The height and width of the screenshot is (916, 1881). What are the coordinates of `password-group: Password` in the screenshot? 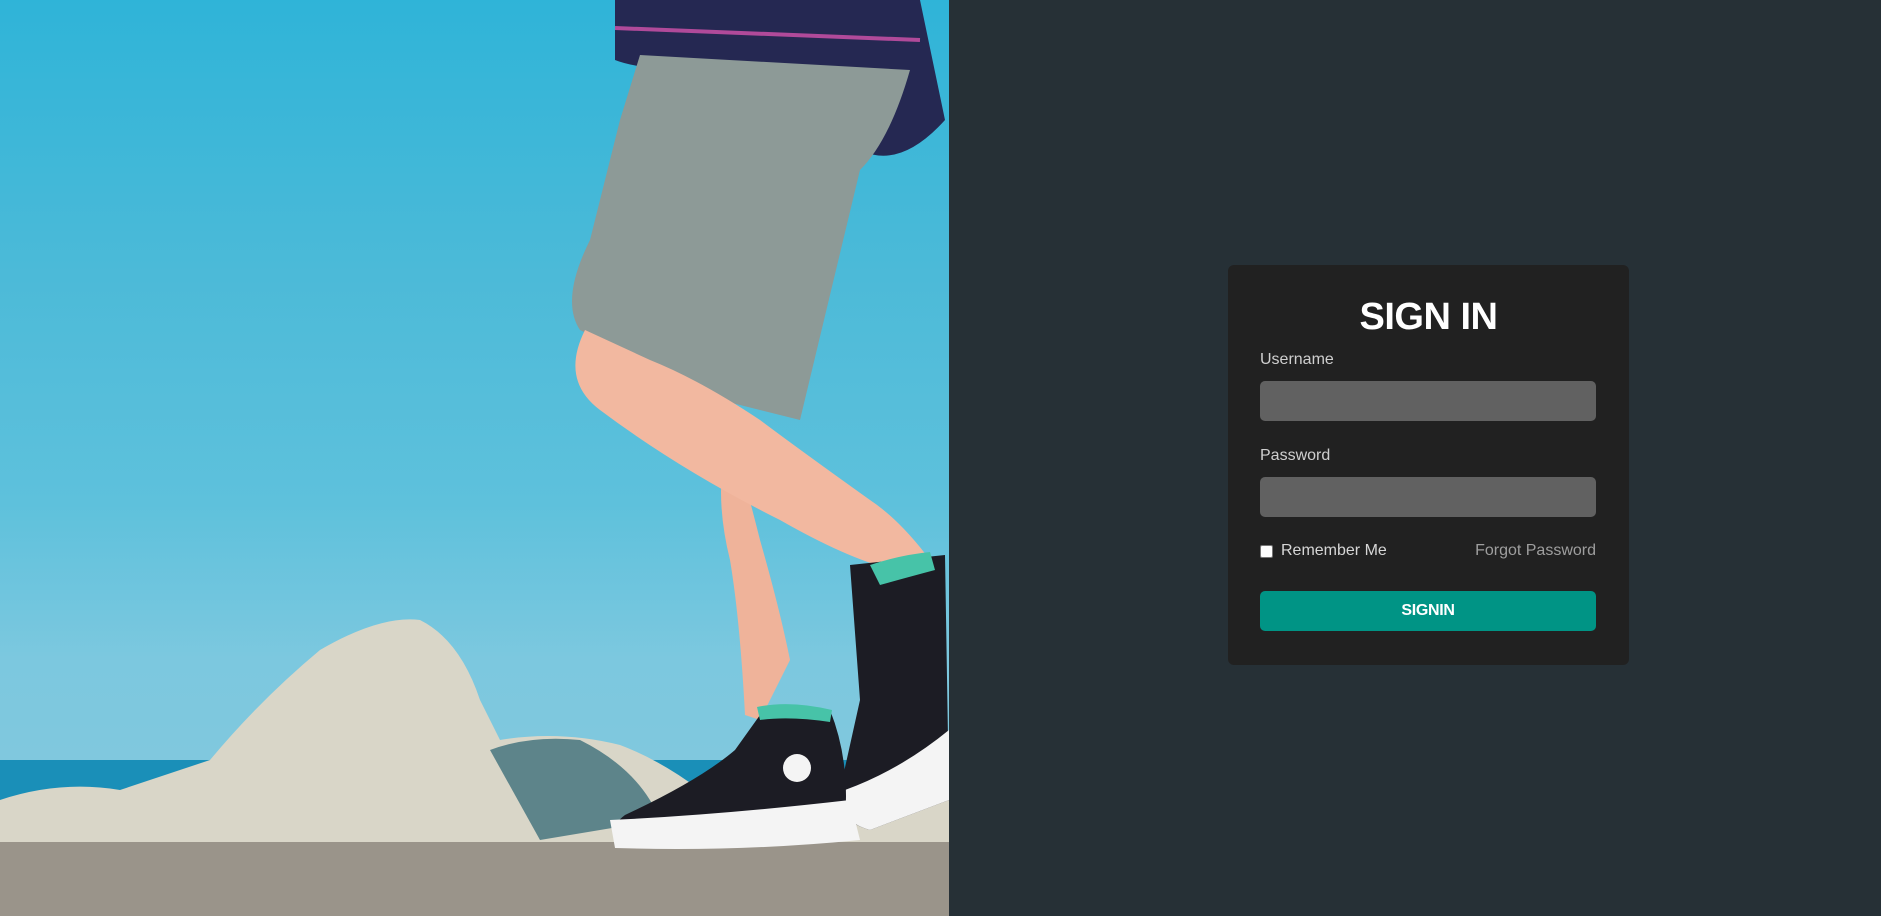 It's located at (1428, 482).